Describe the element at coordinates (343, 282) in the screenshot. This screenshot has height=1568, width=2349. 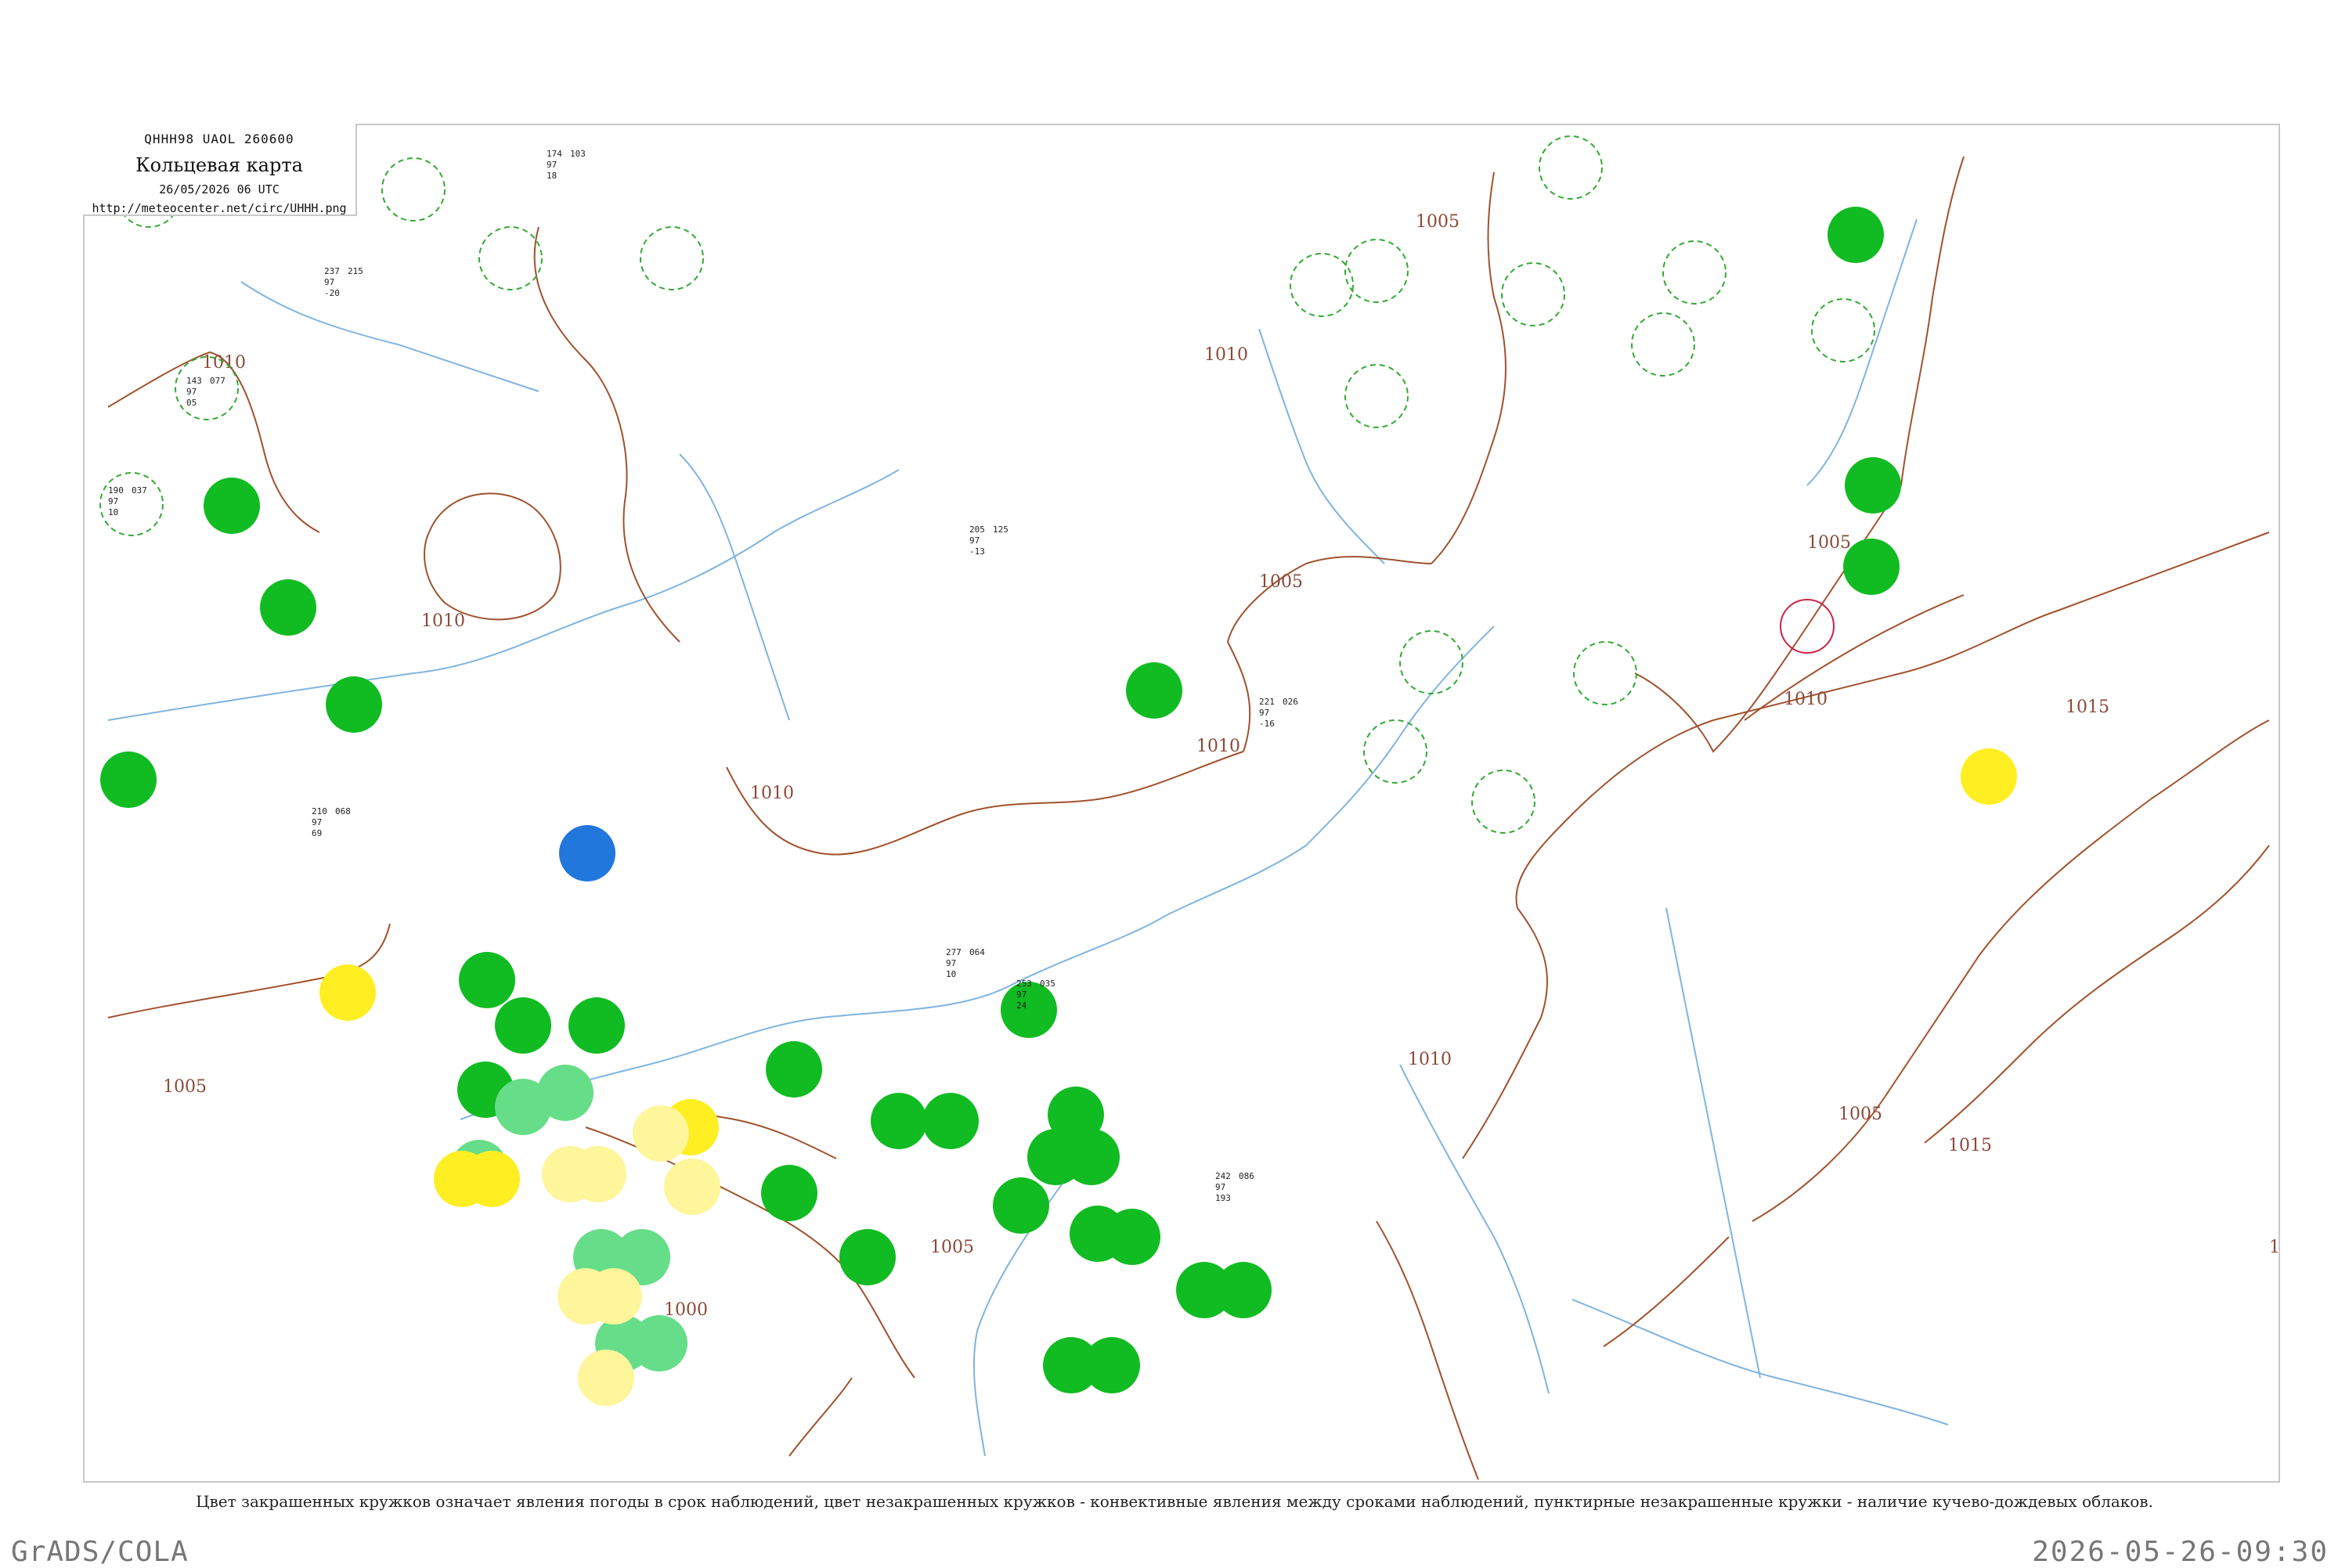
I see `station-plot: 237 97 215 -20` at that location.